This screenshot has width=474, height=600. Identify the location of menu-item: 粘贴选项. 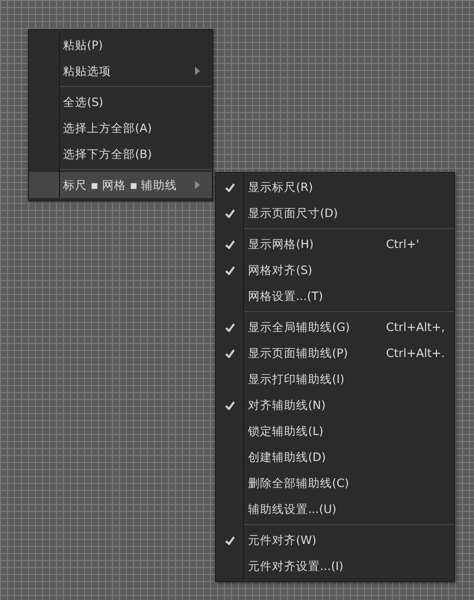
(120, 71).